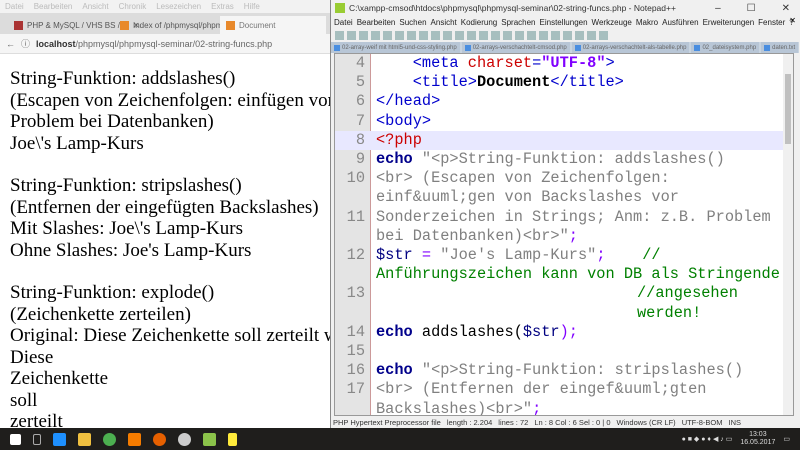 This screenshot has height=468, width=800. Describe the element at coordinates (612, 22) in the screenshot. I see `menu-werkzeuge: Werkzeuge` at that location.